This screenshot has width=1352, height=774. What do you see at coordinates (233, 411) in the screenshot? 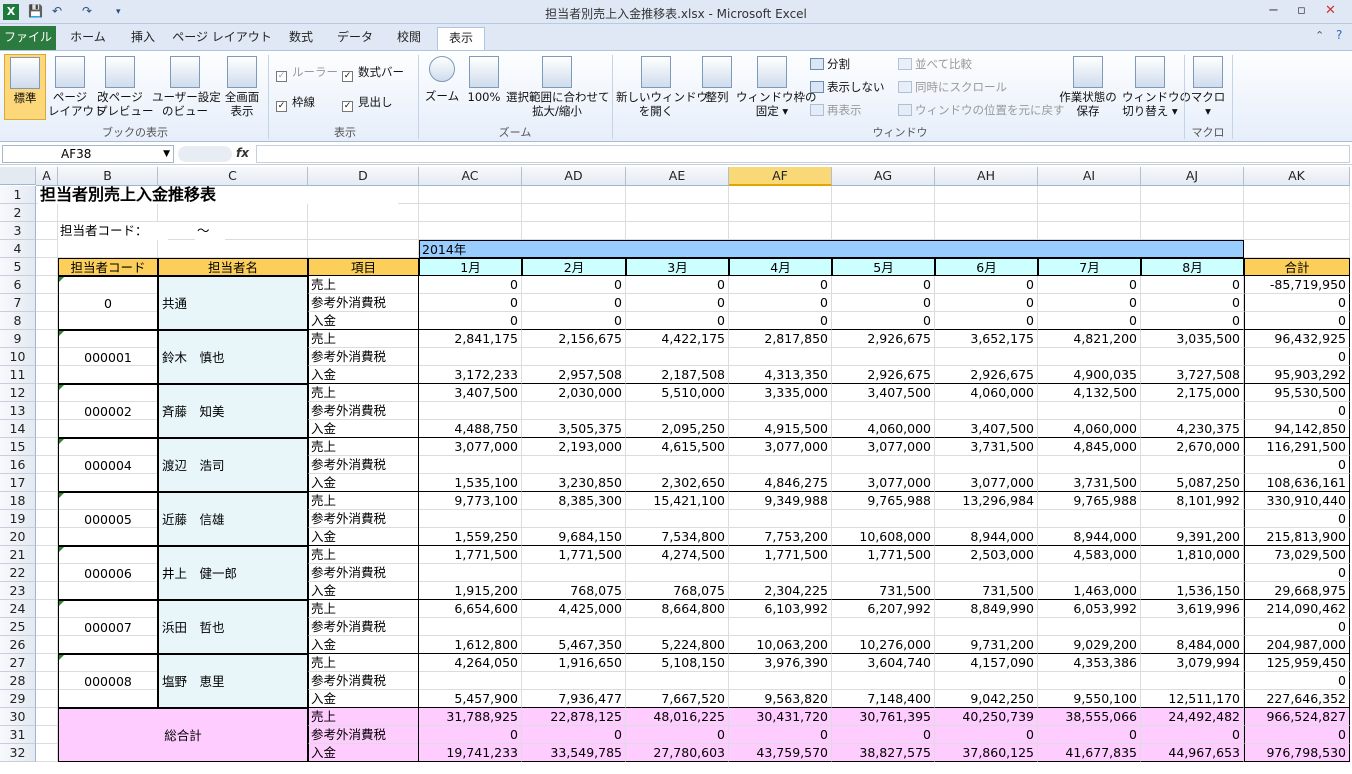
I see `staff-name-cell: 斉藤 知美` at bounding box center [233, 411].